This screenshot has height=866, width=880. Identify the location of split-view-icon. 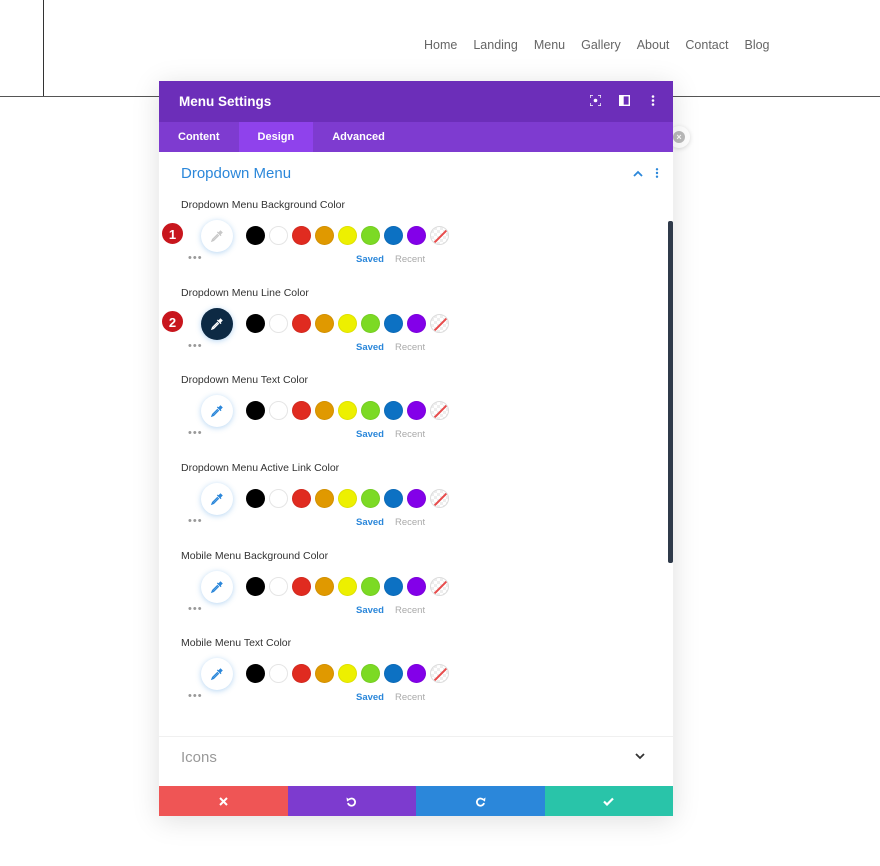
(624, 101).